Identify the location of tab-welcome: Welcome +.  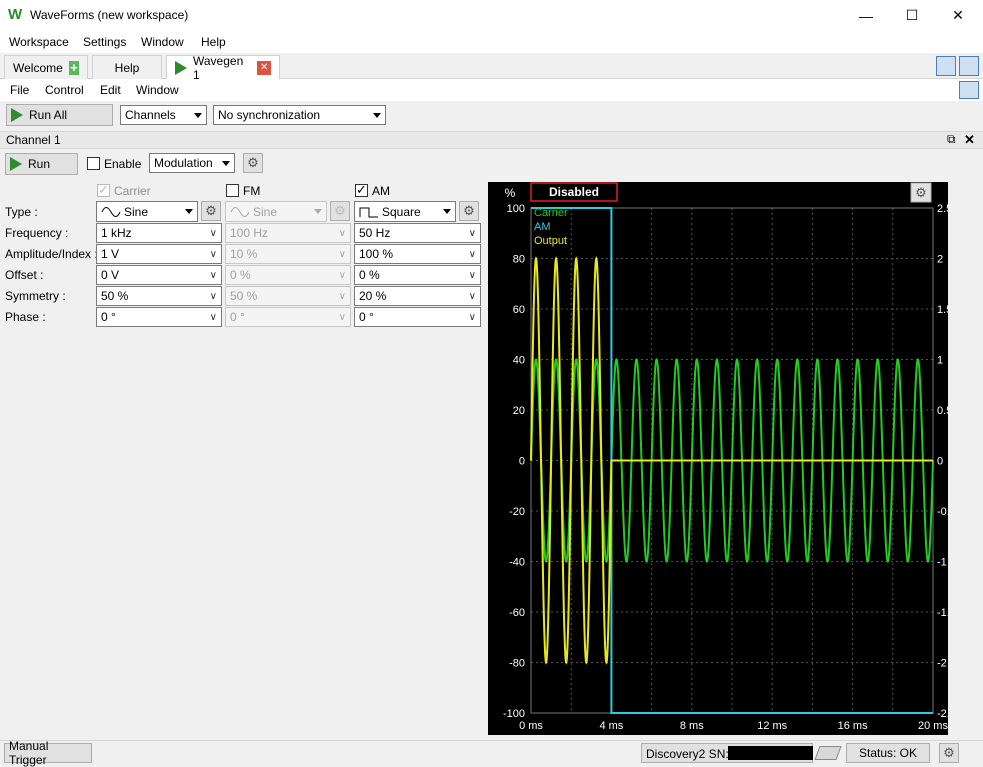
(46, 67).